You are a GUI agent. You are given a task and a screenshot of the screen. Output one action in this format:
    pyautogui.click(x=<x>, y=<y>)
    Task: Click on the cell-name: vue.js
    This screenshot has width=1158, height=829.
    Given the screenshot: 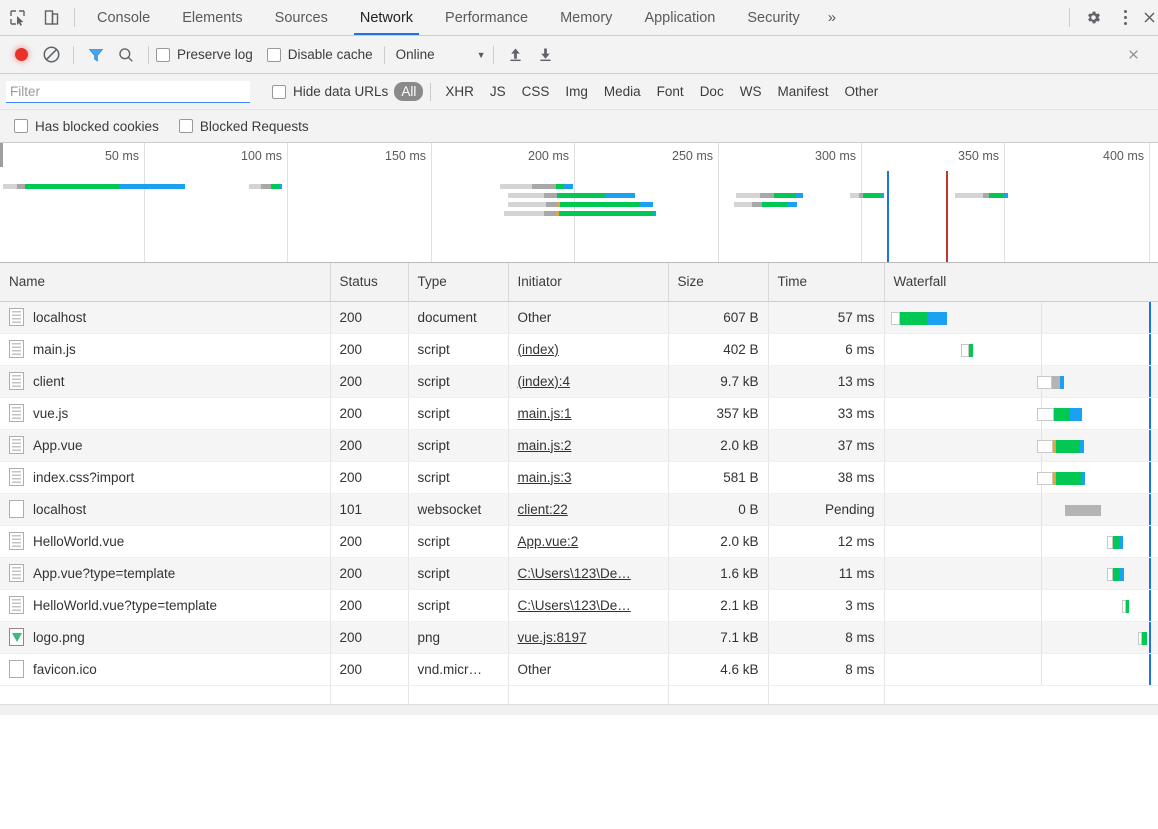 What is the action you would take?
    pyautogui.click(x=165, y=413)
    